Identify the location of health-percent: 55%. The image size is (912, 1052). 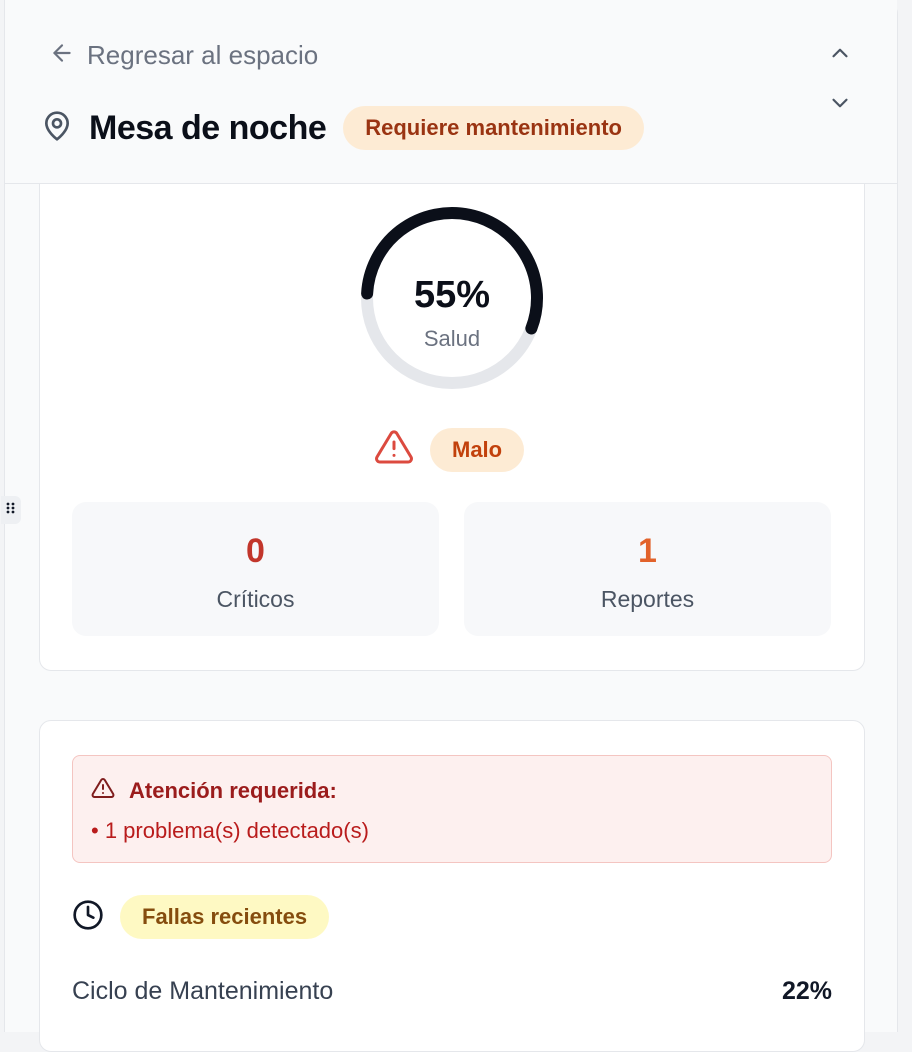
(452, 295).